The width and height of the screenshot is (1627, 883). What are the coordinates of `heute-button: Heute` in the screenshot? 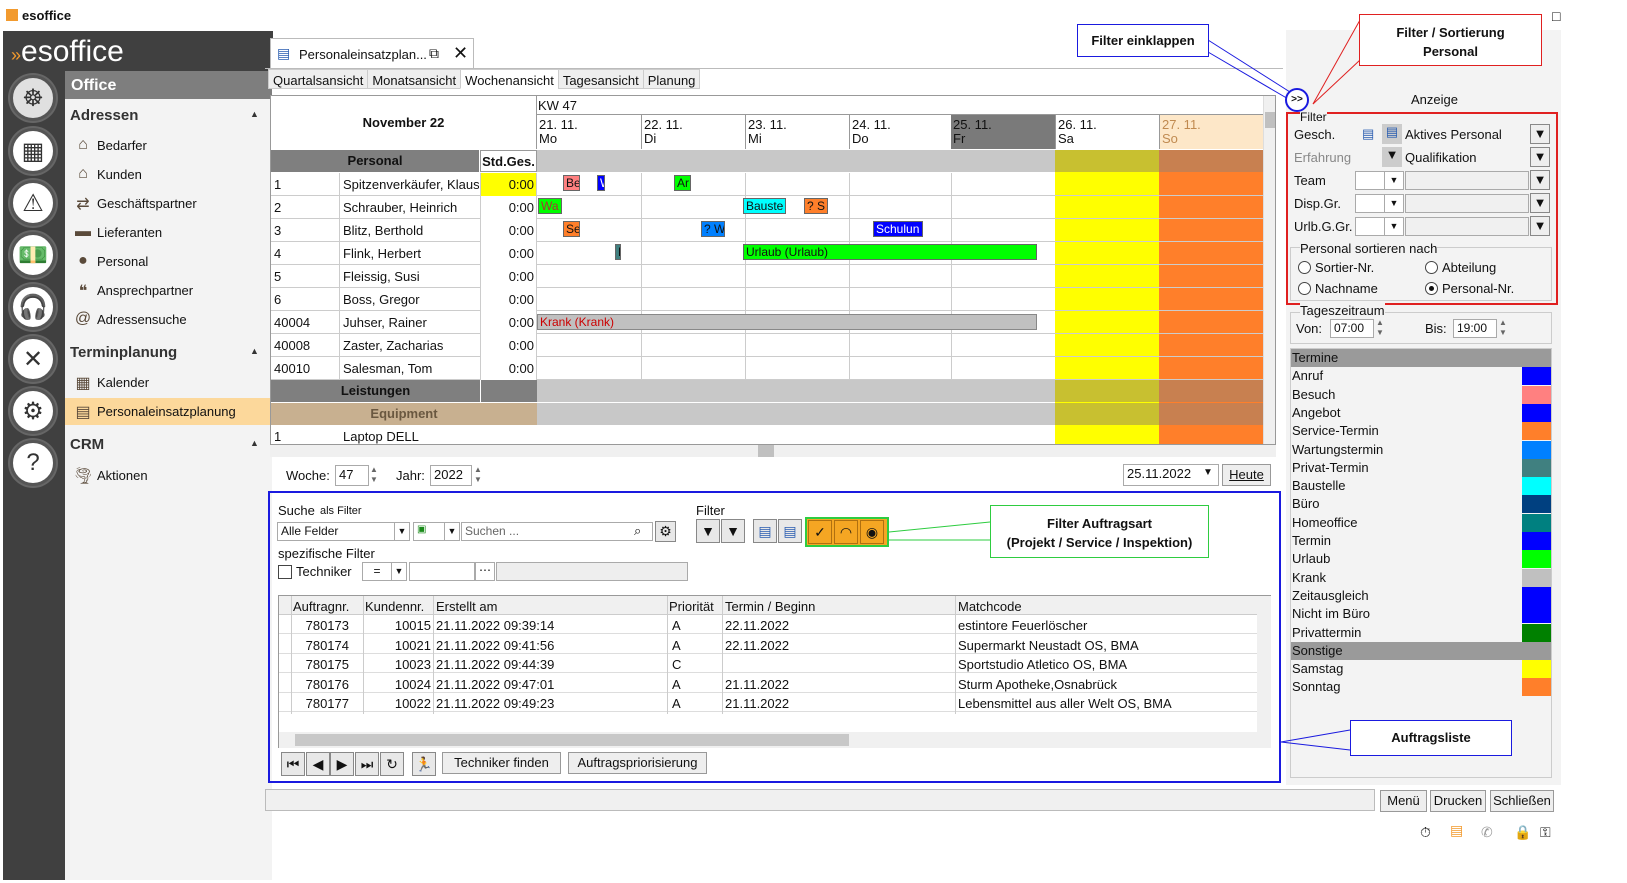 It's located at (1246, 475).